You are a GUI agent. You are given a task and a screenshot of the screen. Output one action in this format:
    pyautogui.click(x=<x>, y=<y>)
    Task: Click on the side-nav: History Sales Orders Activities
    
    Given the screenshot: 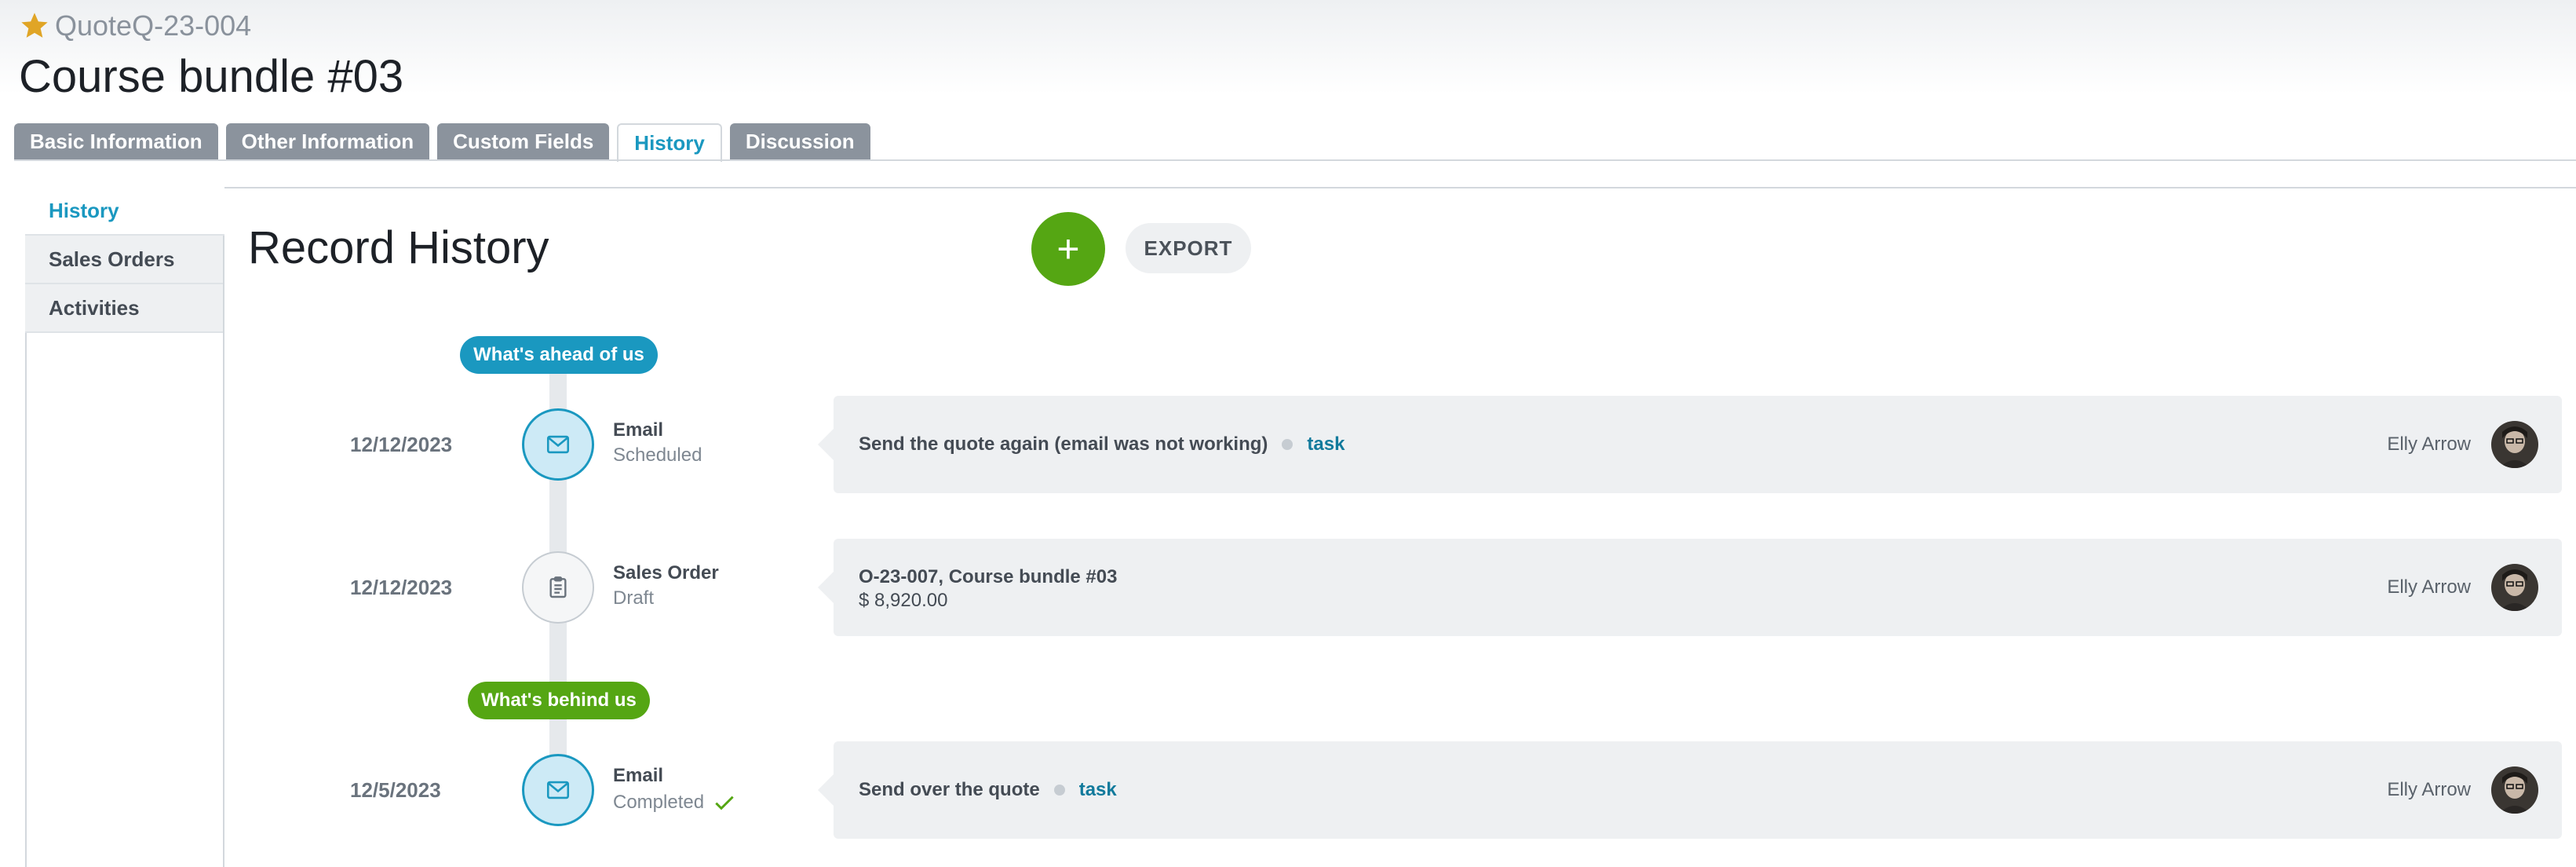 What is the action you would take?
    pyautogui.click(x=124, y=260)
    